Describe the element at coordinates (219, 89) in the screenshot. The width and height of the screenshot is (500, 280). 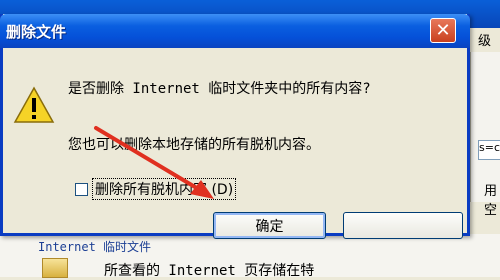
I see `dialog-message-primary: 是否删除 Internet 临时文件夹中的所有内容?` at that location.